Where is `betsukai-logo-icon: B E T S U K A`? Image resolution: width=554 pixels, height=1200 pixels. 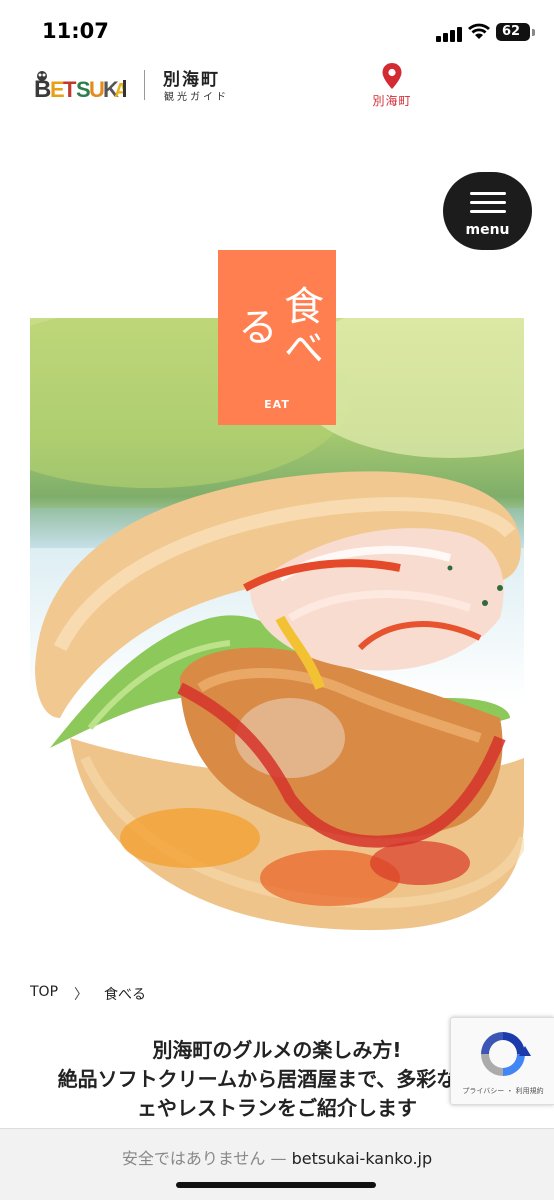 betsukai-logo-icon: B E T S U K A is located at coordinates (81, 87).